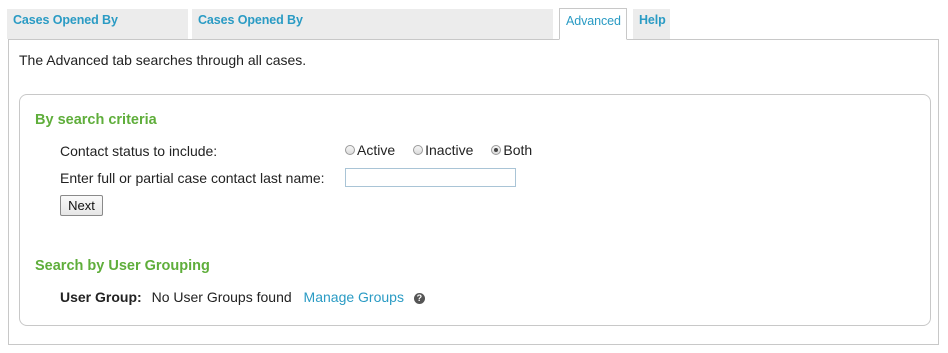  I want to click on next-button: Next, so click(81, 205).